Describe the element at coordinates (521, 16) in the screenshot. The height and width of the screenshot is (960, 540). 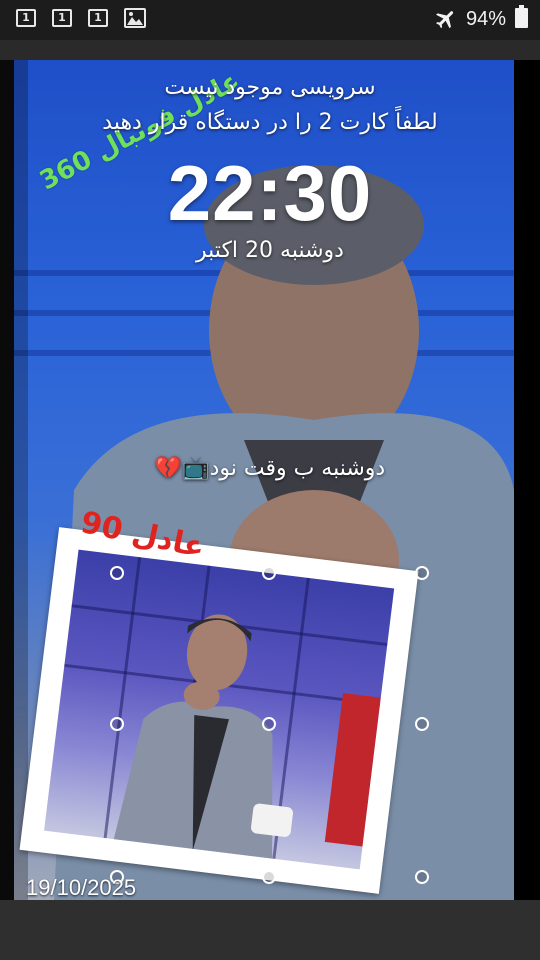
I see `battery-icon` at that location.